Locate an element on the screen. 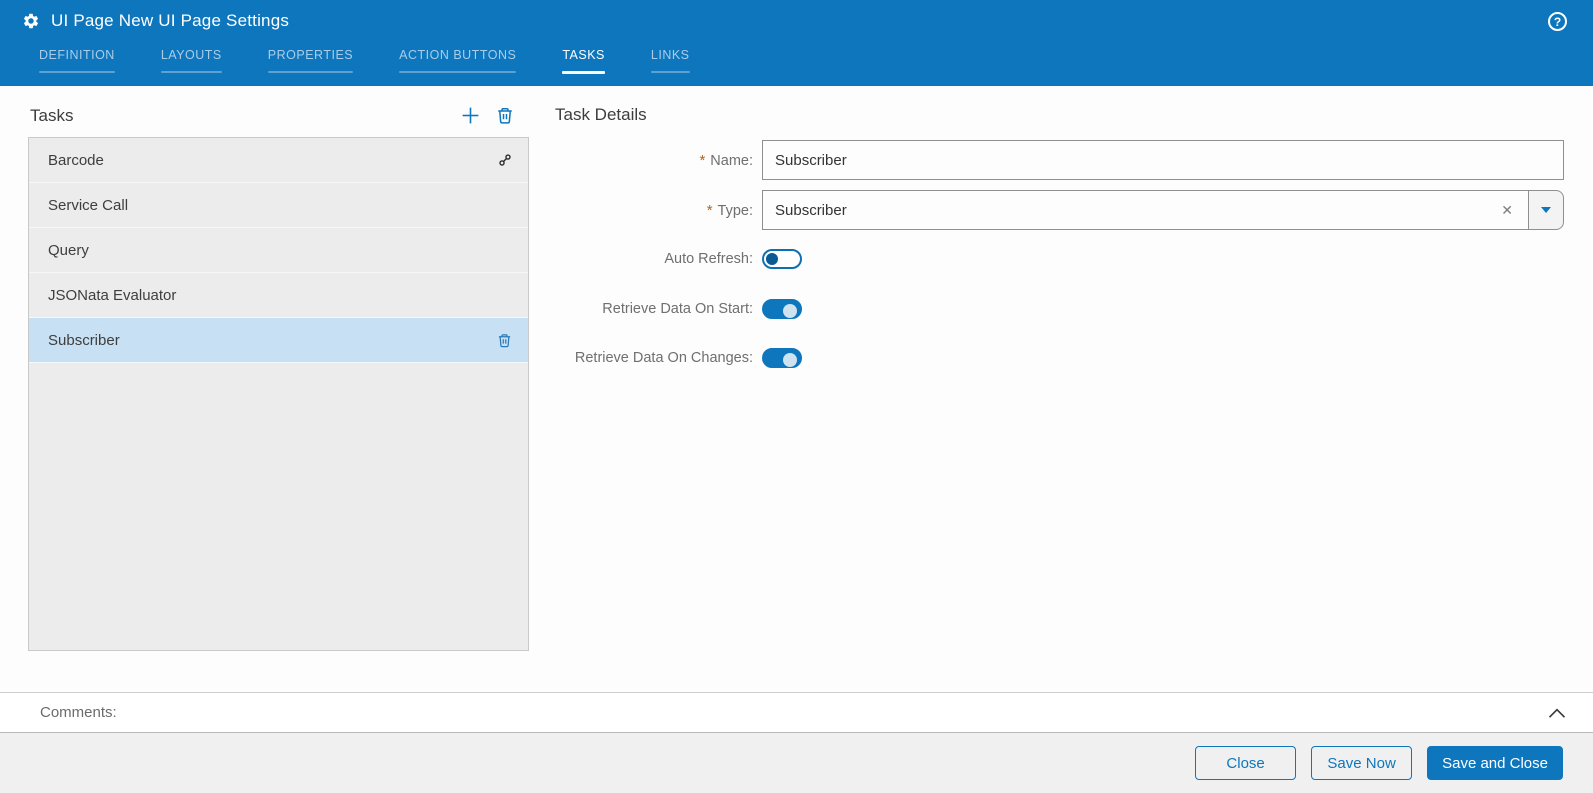 This screenshot has width=1593, height=793. add-task-button is located at coordinates (470, 115).